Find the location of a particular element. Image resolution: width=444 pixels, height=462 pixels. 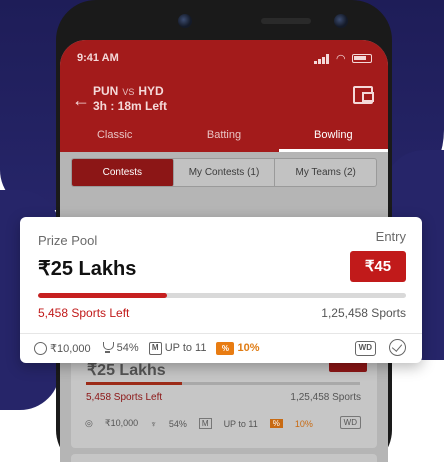

prize-pool-amount: ₹25 Lakhs is located at coordinates (87, 269).